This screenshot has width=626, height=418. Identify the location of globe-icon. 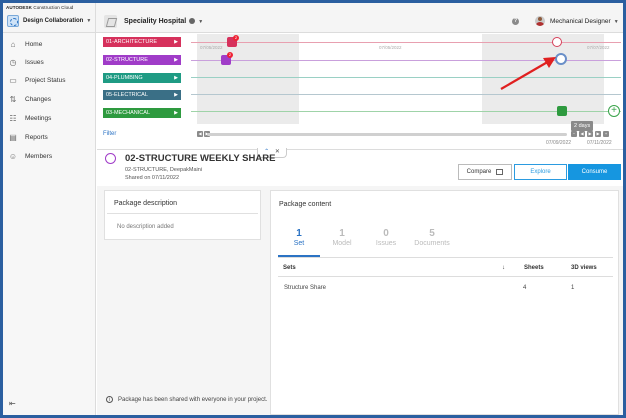
(192, 21).